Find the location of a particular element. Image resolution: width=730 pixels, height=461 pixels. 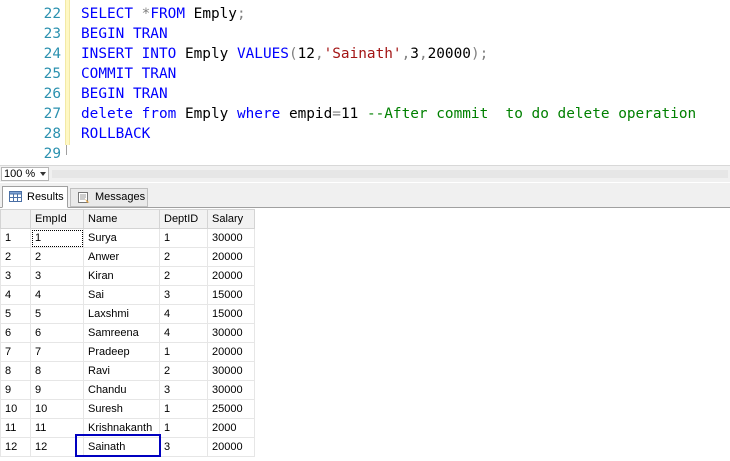

row-number: 4 is located at coordinates (15, 295).